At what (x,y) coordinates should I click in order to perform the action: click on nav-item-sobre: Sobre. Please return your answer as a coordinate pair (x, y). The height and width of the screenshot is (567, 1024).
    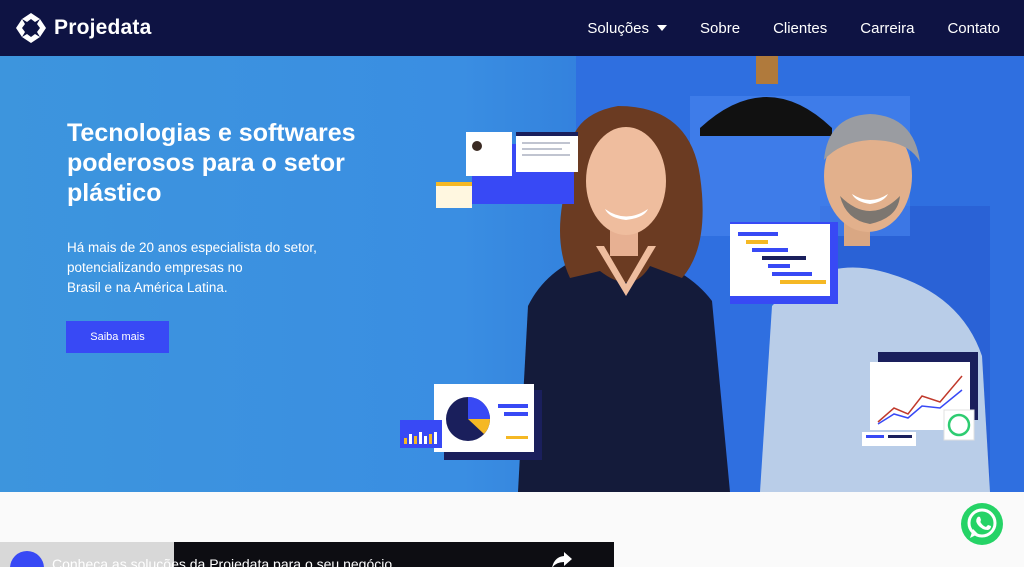
    Looking at the image, I should click on (720, 28).